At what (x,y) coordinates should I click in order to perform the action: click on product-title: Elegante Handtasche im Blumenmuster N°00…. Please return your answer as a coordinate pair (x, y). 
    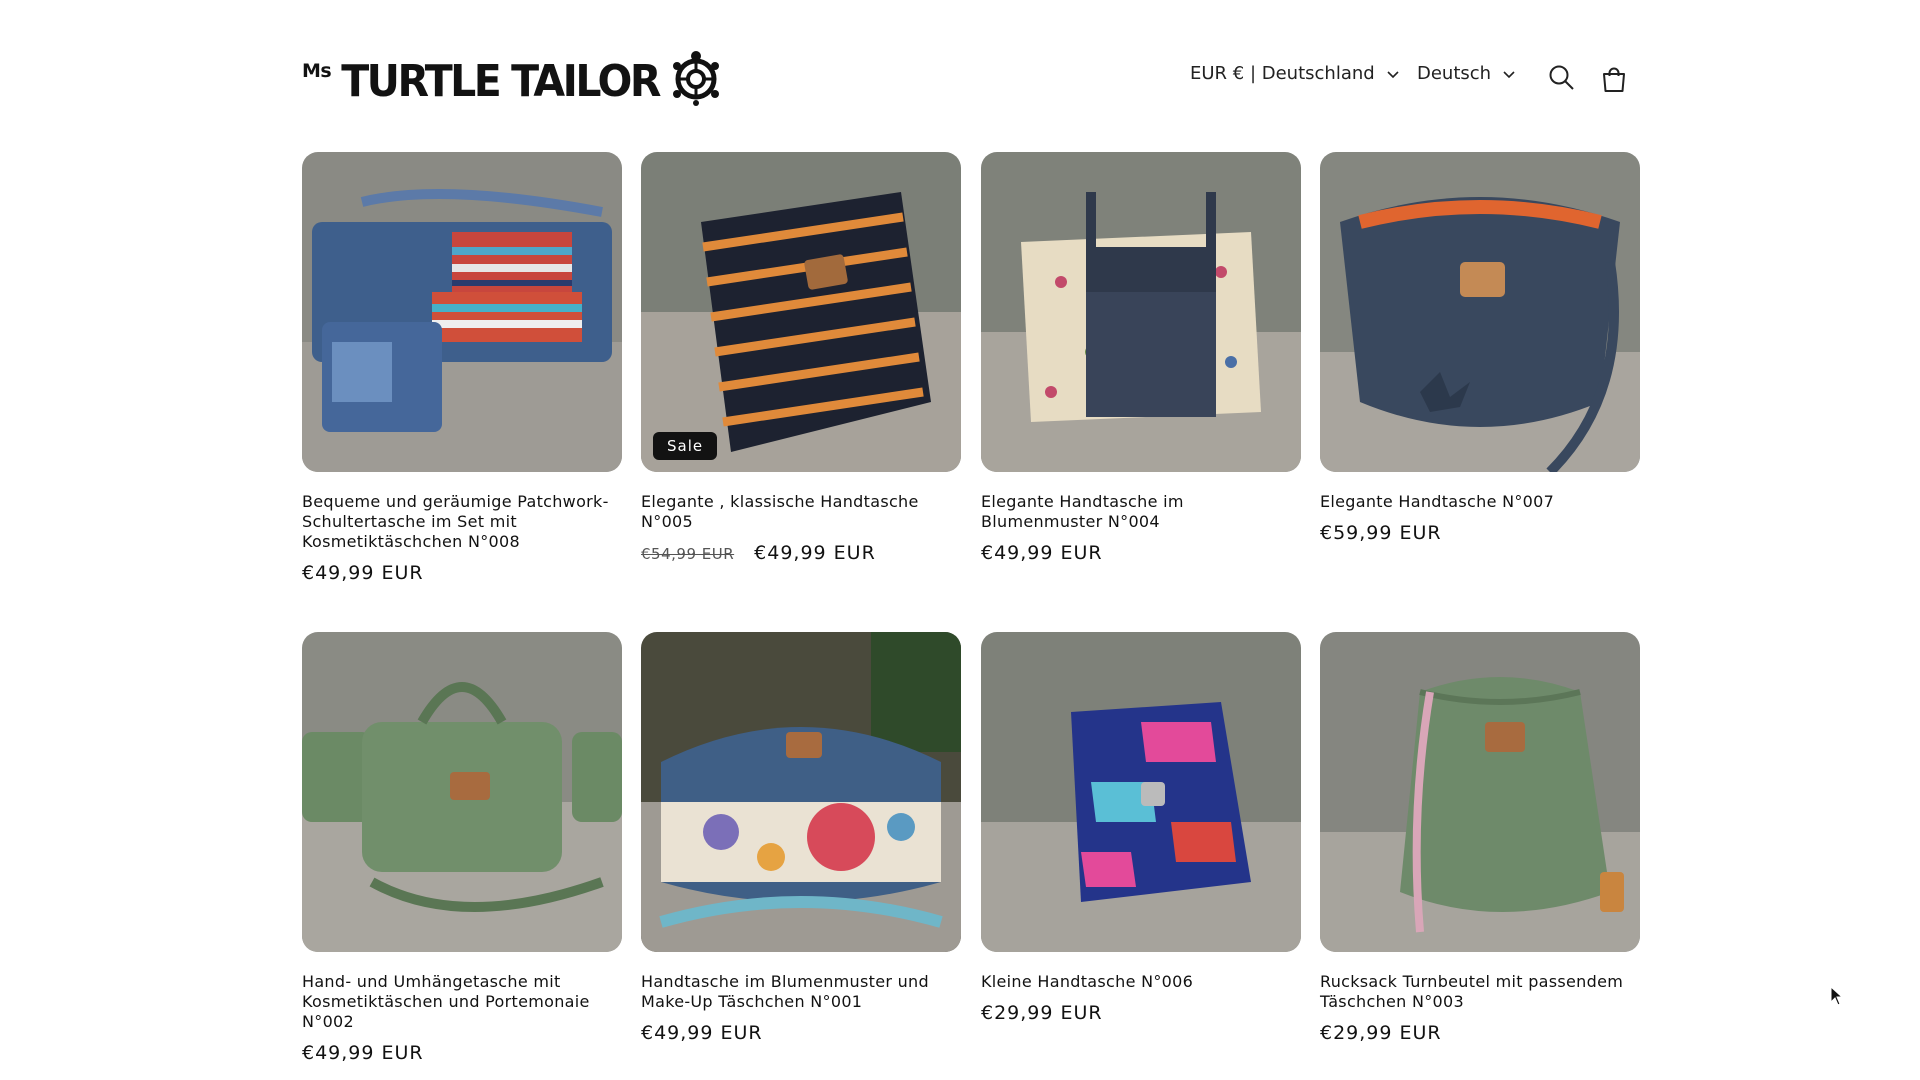
    Looking at the image, I should click on (1139, 512).